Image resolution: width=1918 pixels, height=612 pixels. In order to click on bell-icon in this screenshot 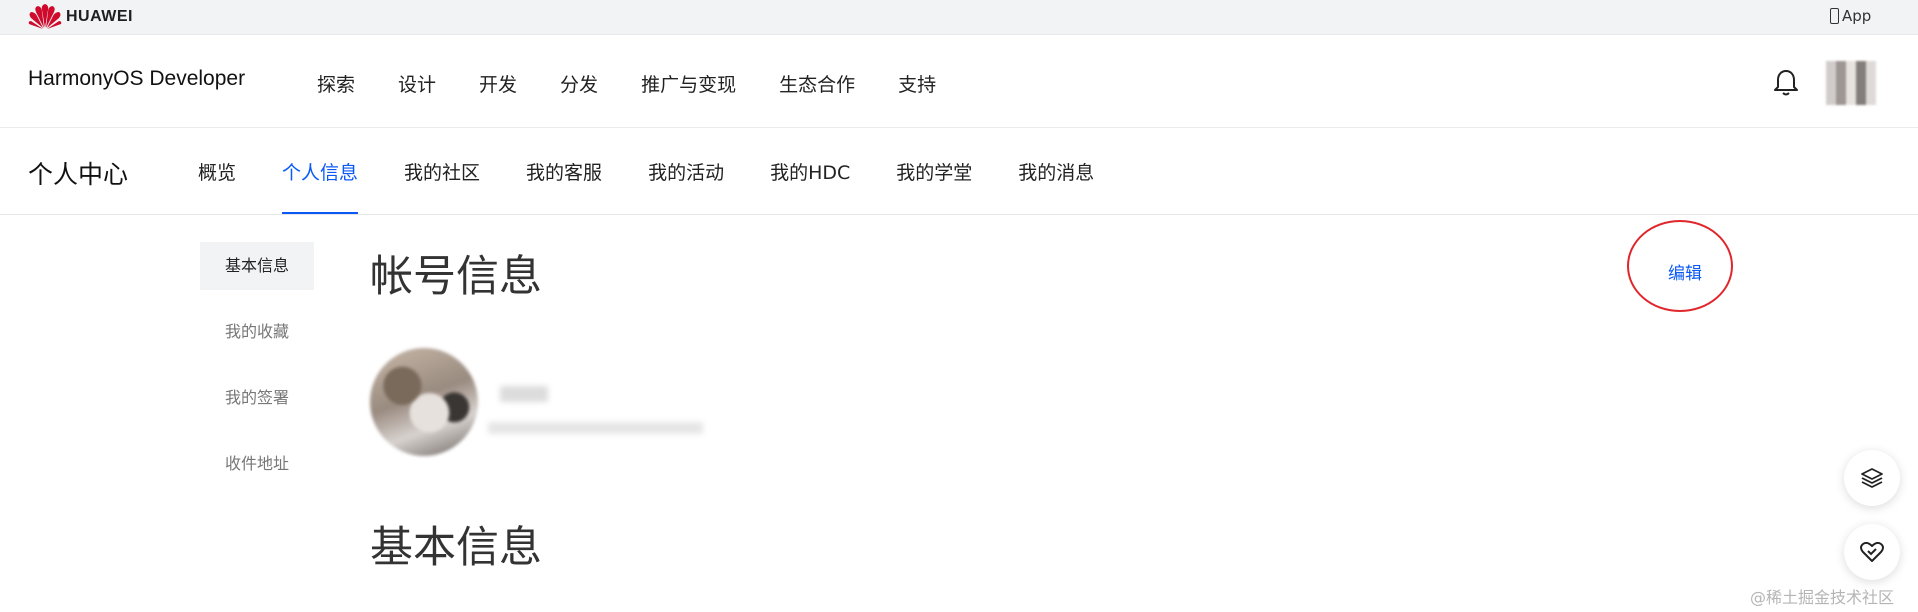, I will do `click(1786, 82)`.